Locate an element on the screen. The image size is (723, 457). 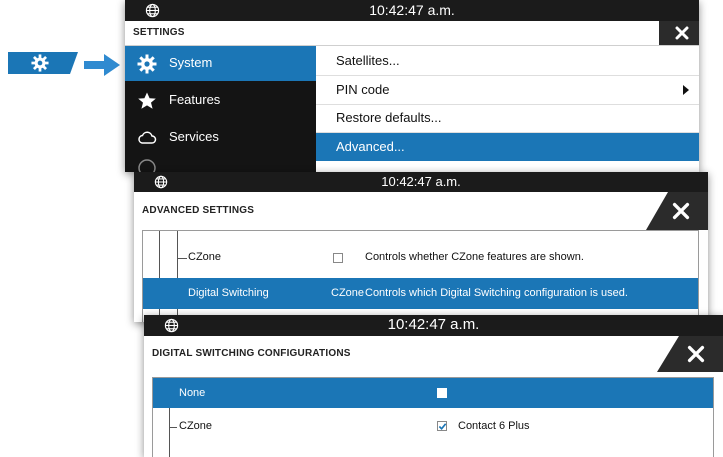
checkmark-icon is located at coordinates (442, 426).